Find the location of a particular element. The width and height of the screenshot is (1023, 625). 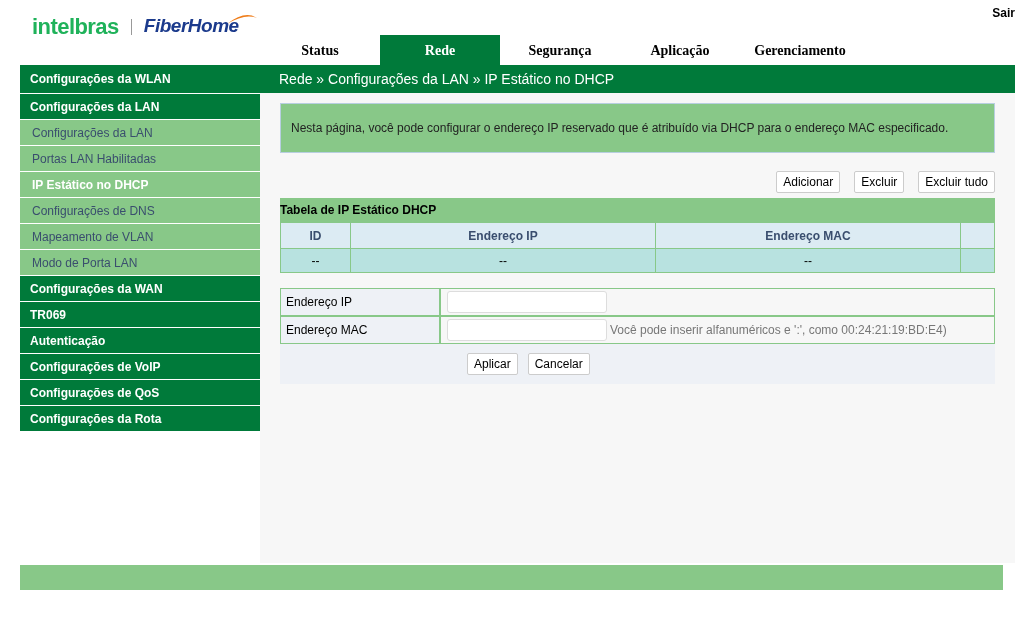

sidebar-section: Configurações de QoS is located at coordinates (140, 392).